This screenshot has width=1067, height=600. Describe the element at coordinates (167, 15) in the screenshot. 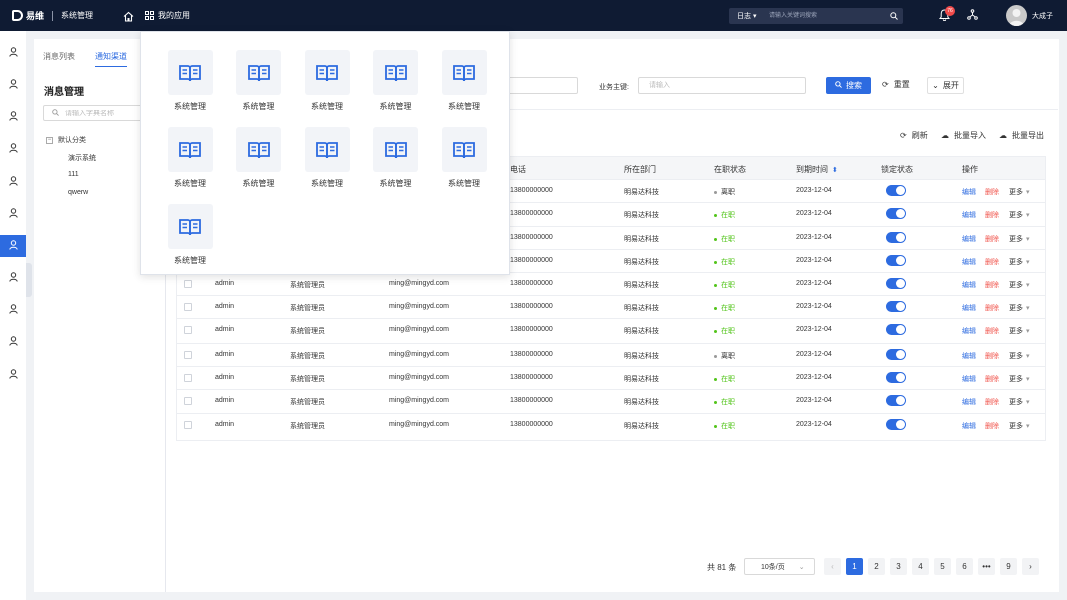

I see `my-apps-button: 我的应用` at that location.